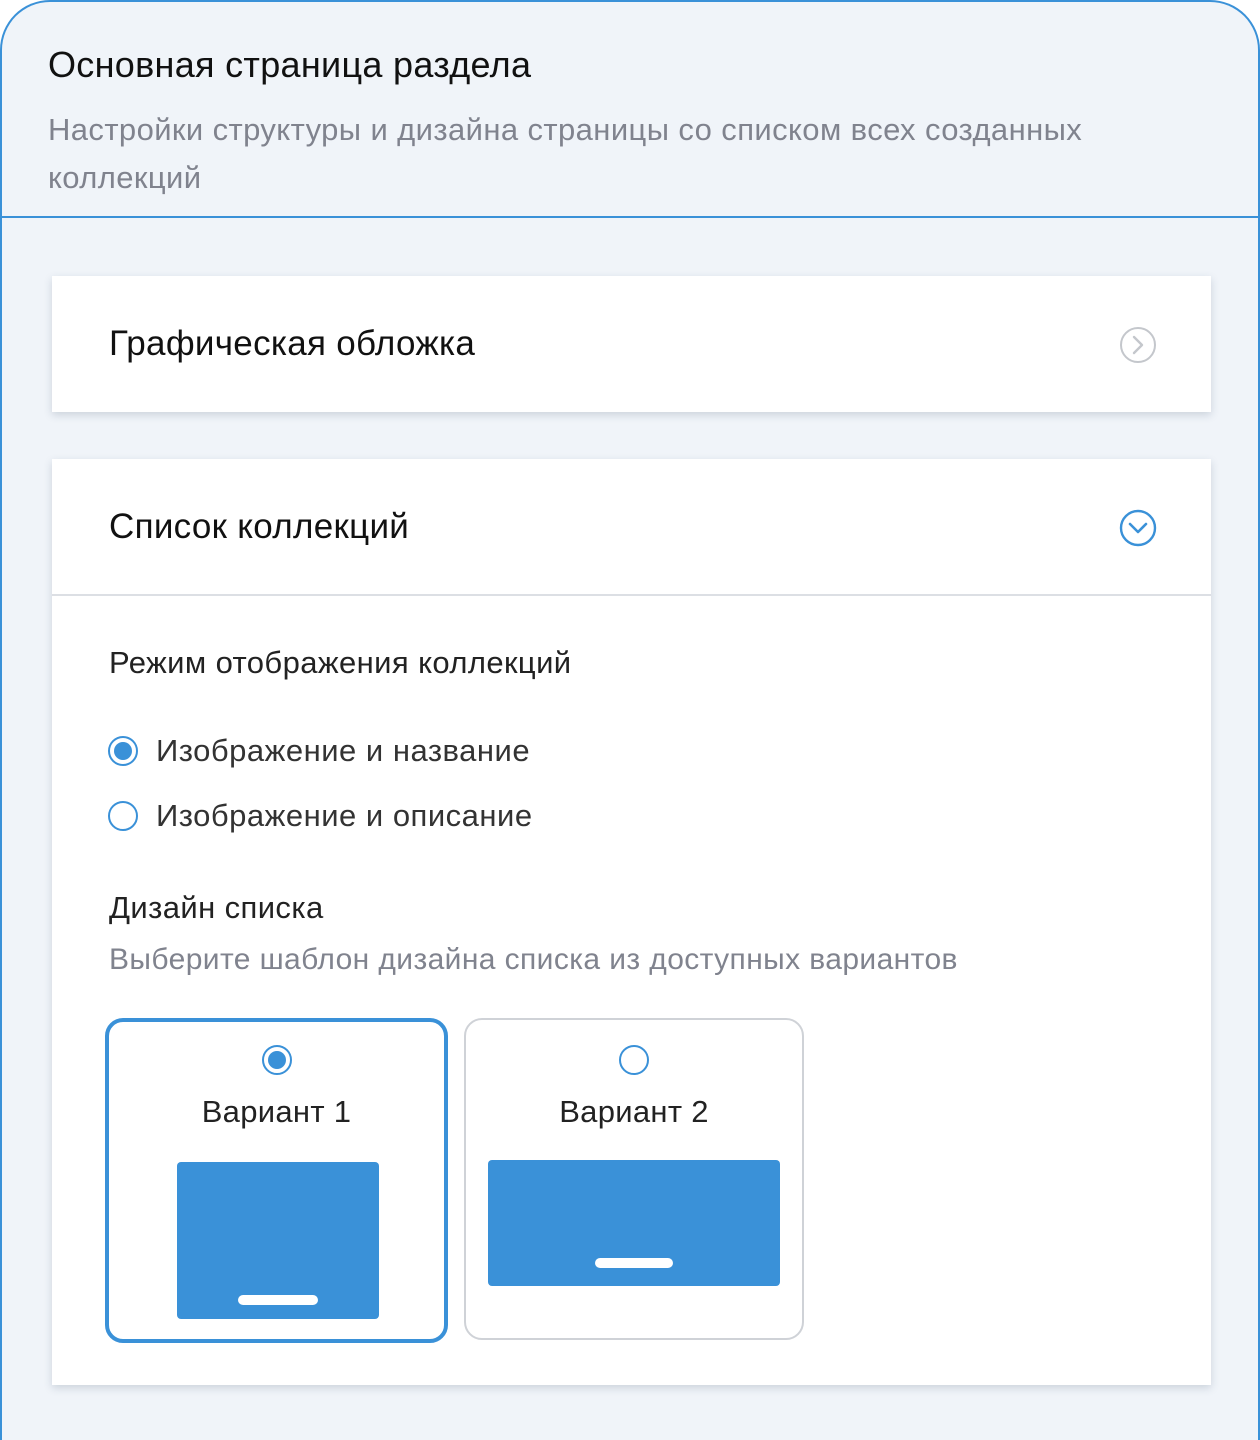 This screenshot has height=1440, width=1260. Describe the element at coordinates (1138, 528) in the screenshot. I see `chevron-down-circle-icon` at that location.